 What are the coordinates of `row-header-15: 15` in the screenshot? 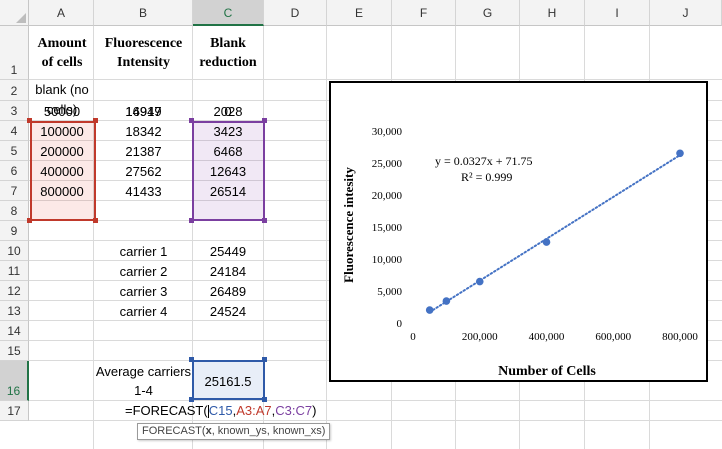 It's located at (14, 351).